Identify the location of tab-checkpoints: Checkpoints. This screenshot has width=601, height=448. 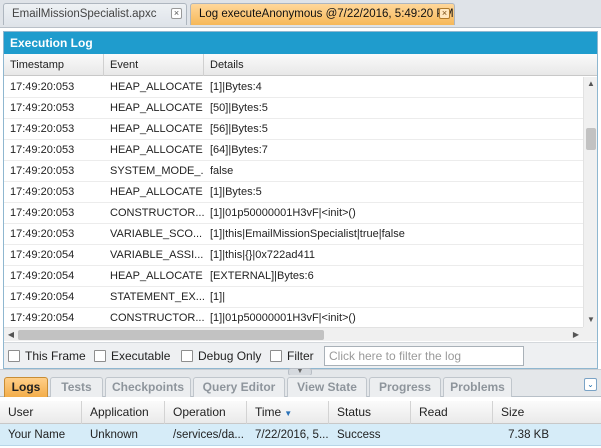
(148, 387).